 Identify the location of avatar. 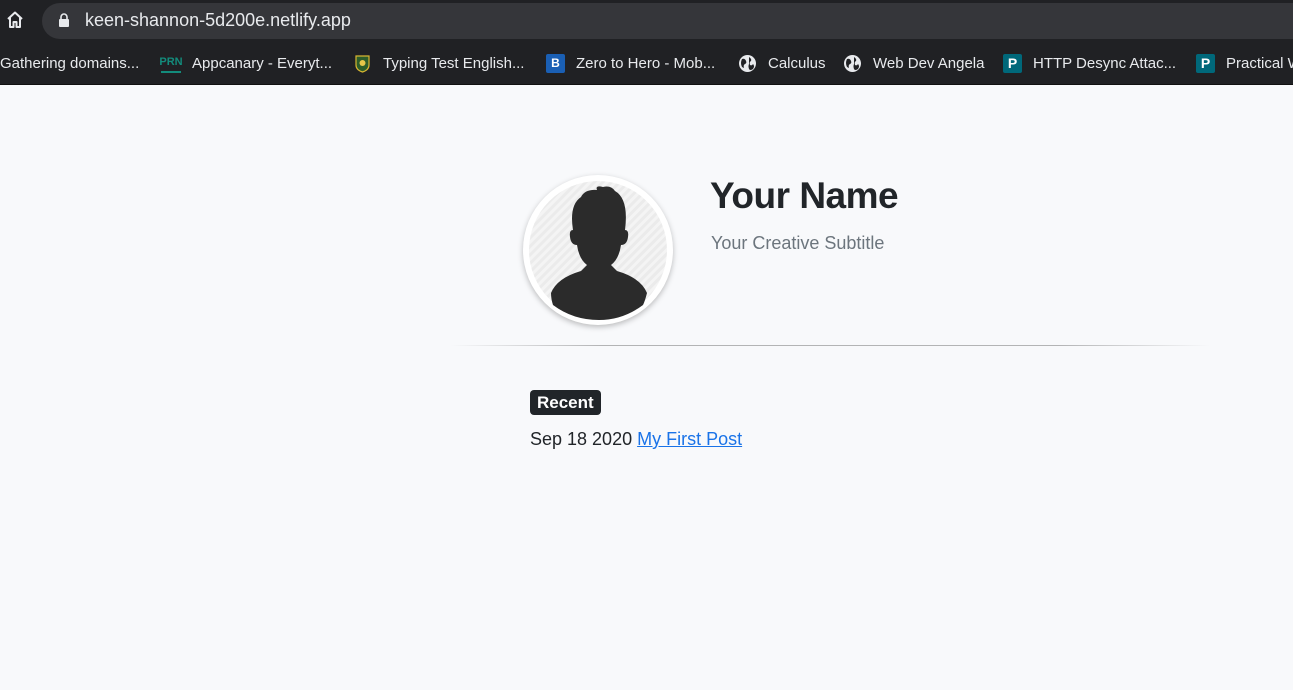
(598, 250).